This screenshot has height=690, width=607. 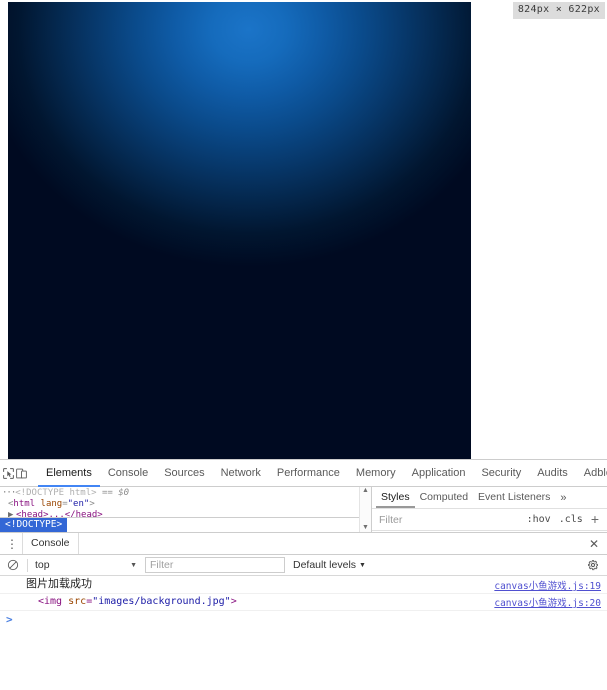 What do you see at coordinates (376, 474) in the screenshot?
I see `tab-memory: Memory` at bounding box center [376, 474].